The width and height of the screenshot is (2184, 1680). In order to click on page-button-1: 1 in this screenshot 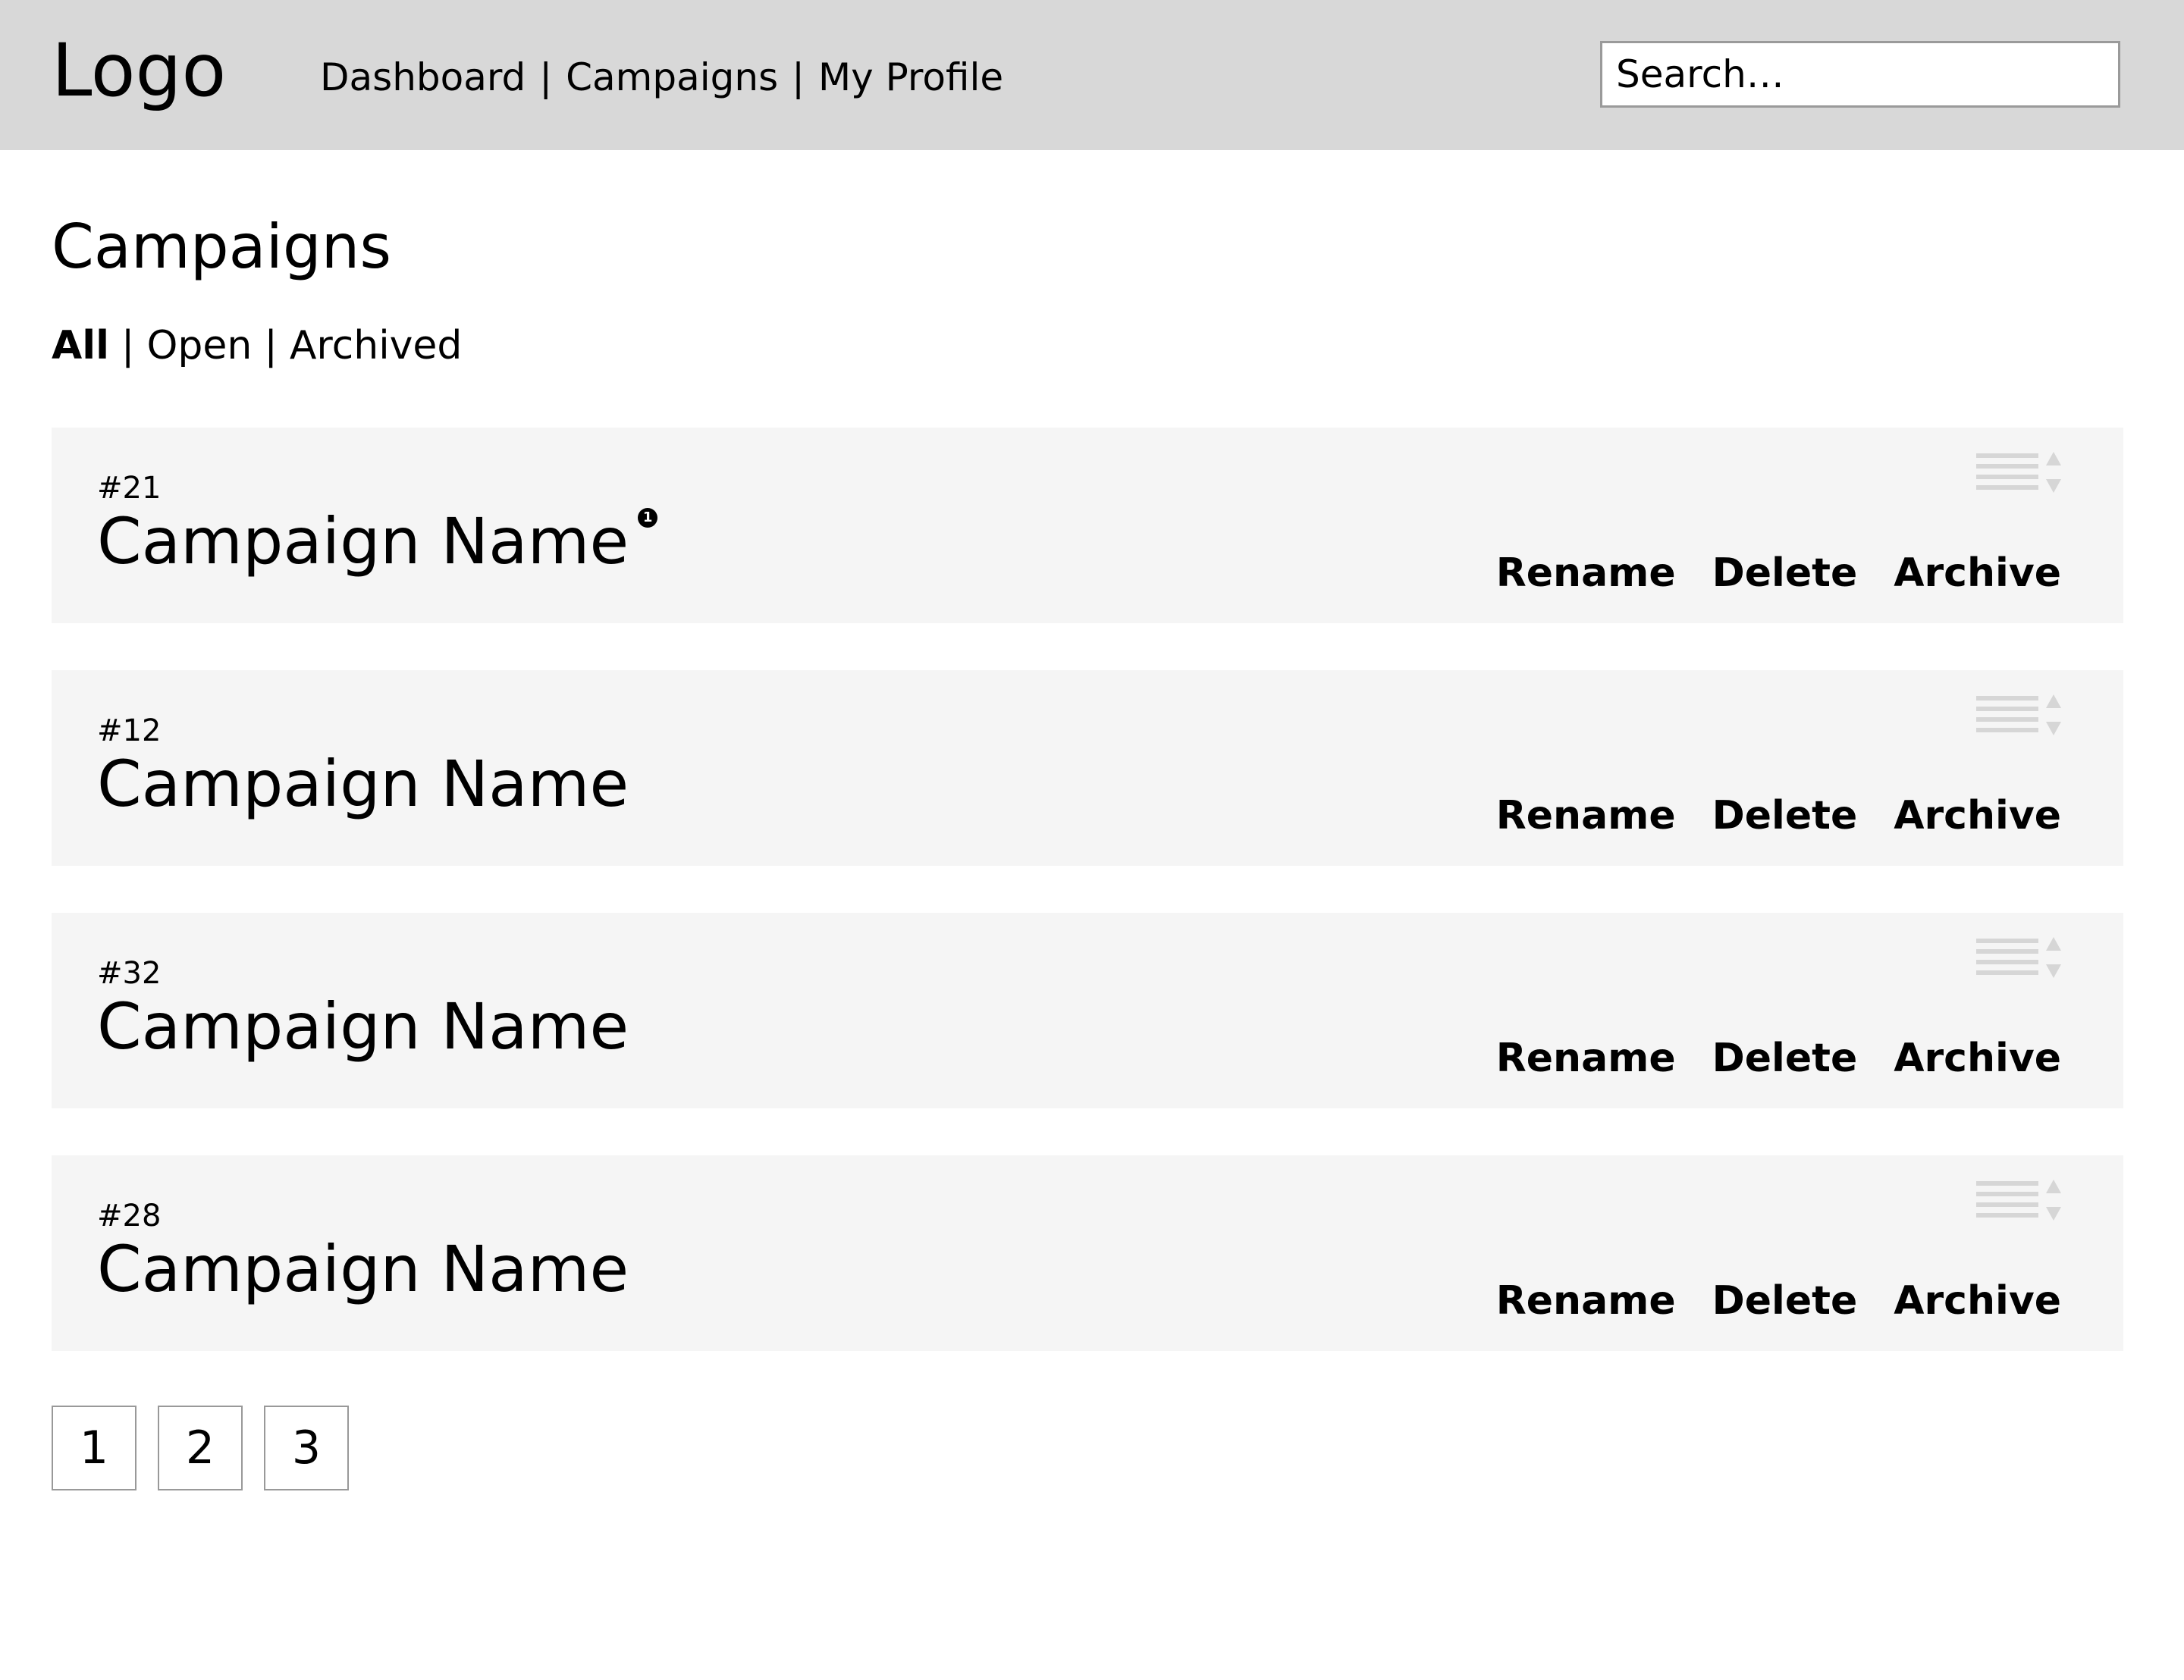, I will do `click(94, 1448)`.